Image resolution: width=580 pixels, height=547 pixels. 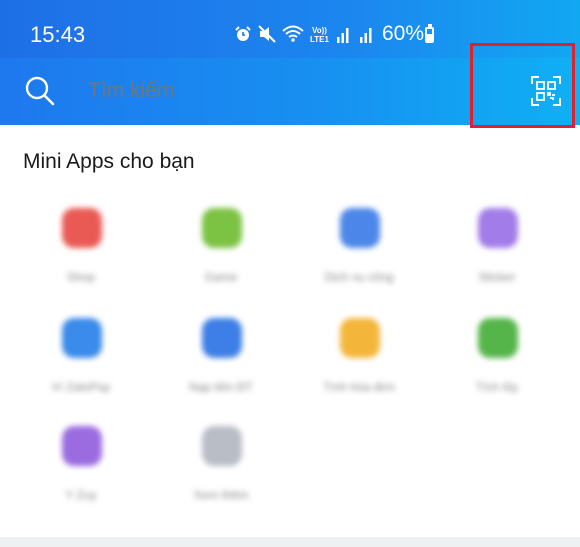 I want to click on mini-app-item: Dịch vụ công, so click(x=359, y=248).